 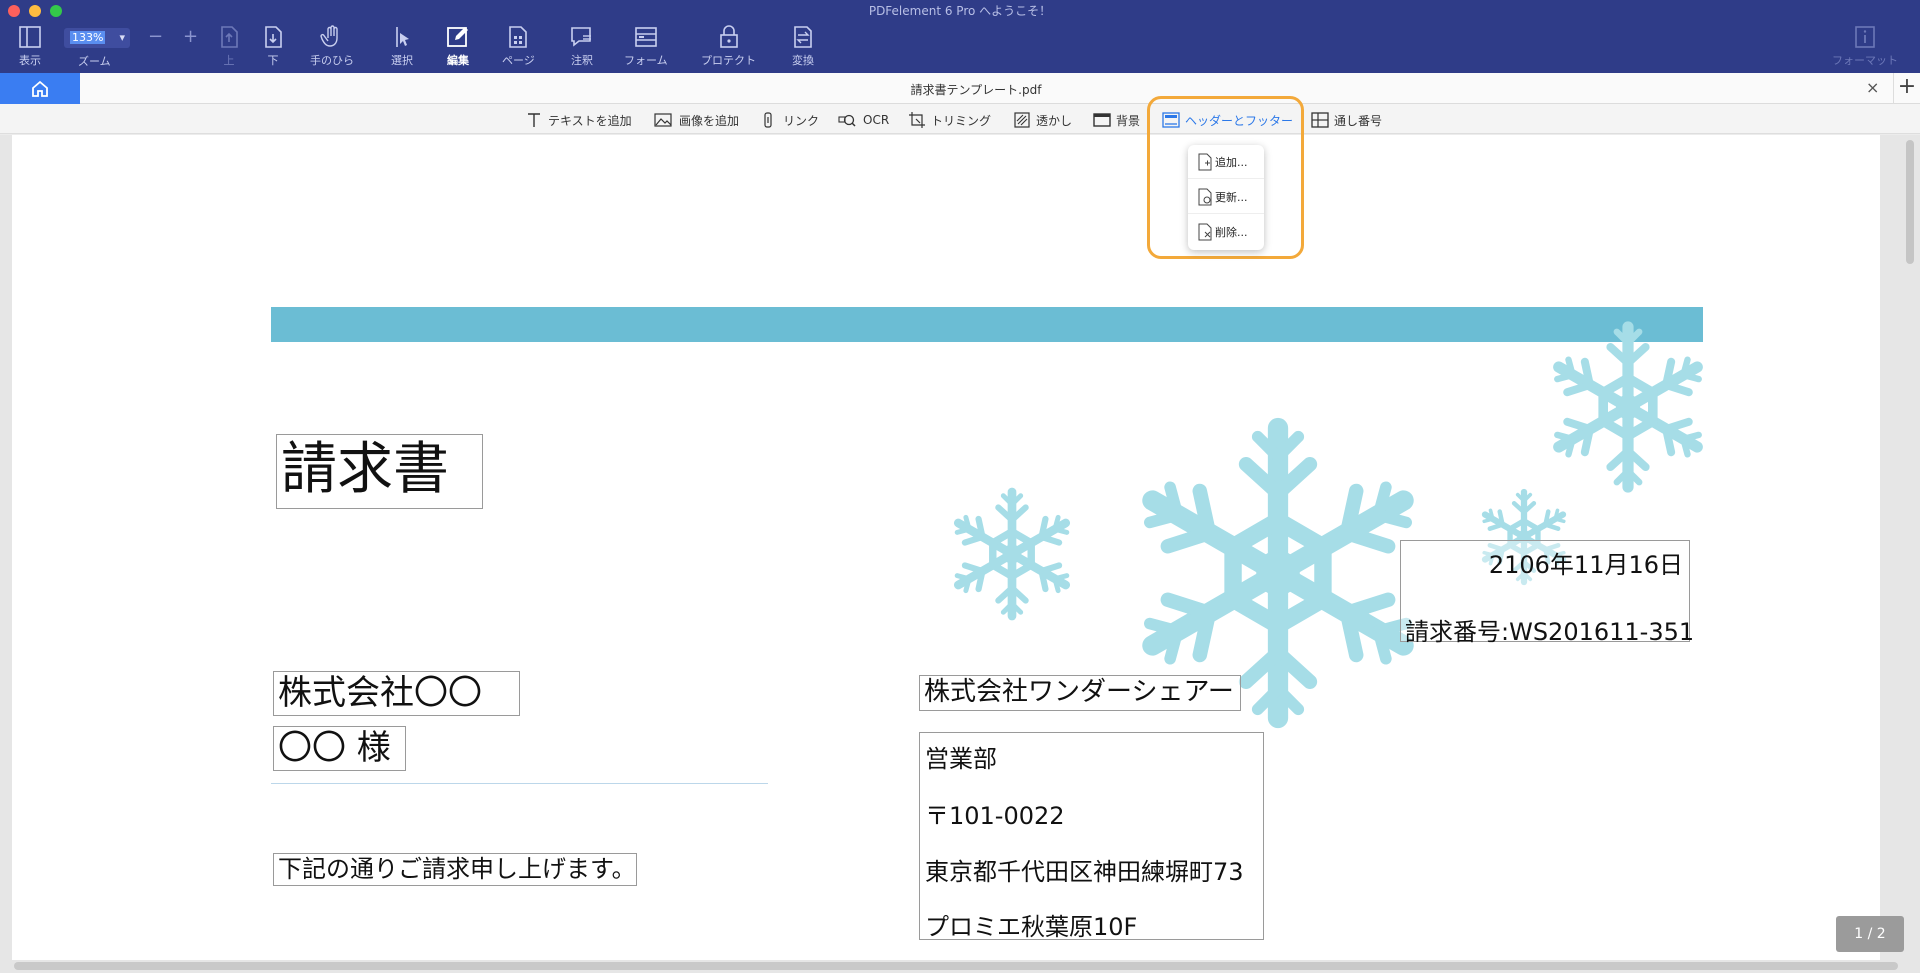 I want to click on link-button: リンク, so click(x=789, y=120).